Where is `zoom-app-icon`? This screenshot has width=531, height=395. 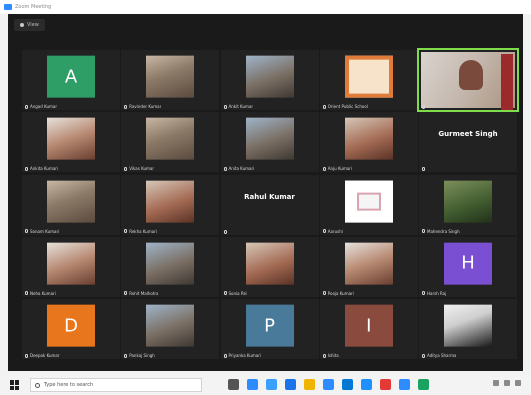 zoom-app-icon is located at coordinates (8, 7).